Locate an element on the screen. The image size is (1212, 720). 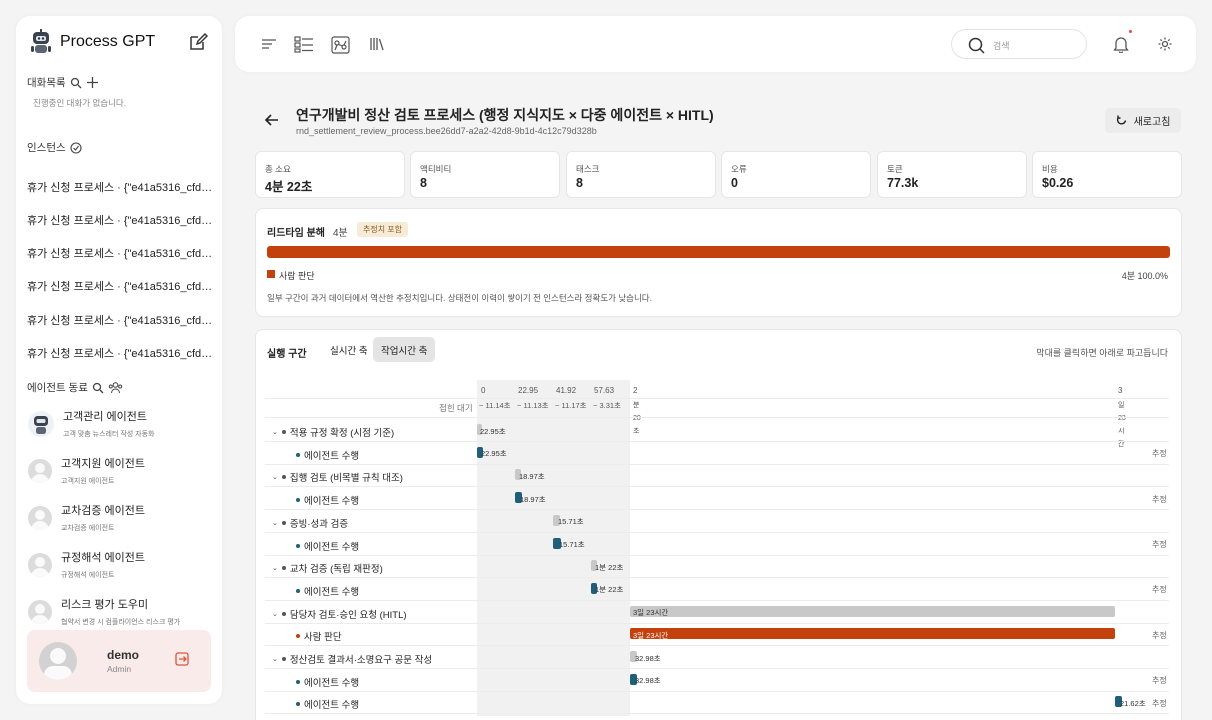
settings-gear-icon is located at coordinates (1165, 44).